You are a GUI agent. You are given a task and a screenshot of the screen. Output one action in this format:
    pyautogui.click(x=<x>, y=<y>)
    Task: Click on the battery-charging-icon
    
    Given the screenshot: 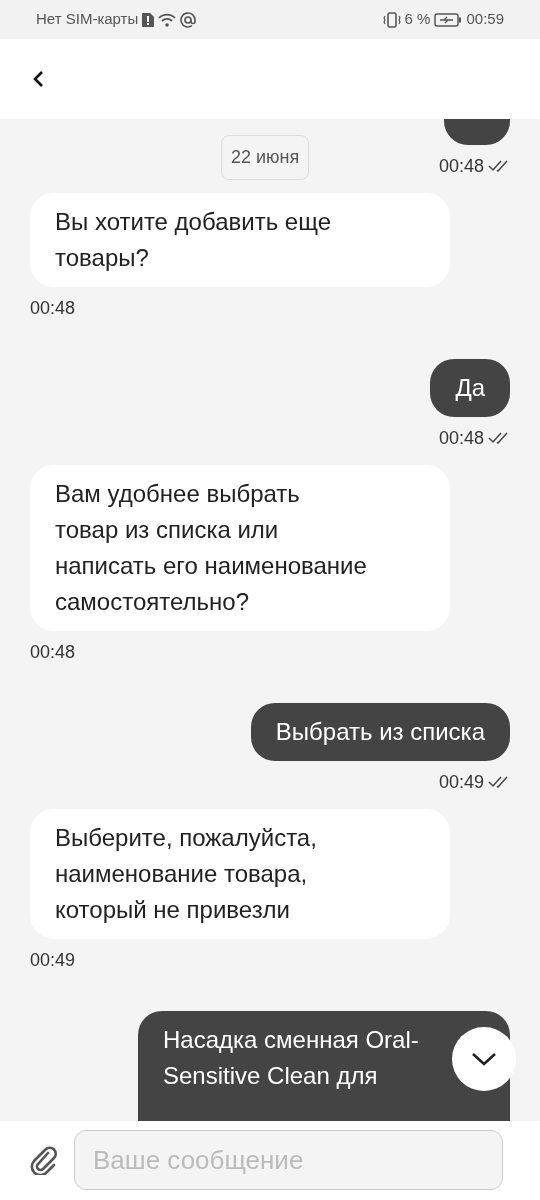 What is the action you would take?
    pyautogui.click(x=448, y=19)
    